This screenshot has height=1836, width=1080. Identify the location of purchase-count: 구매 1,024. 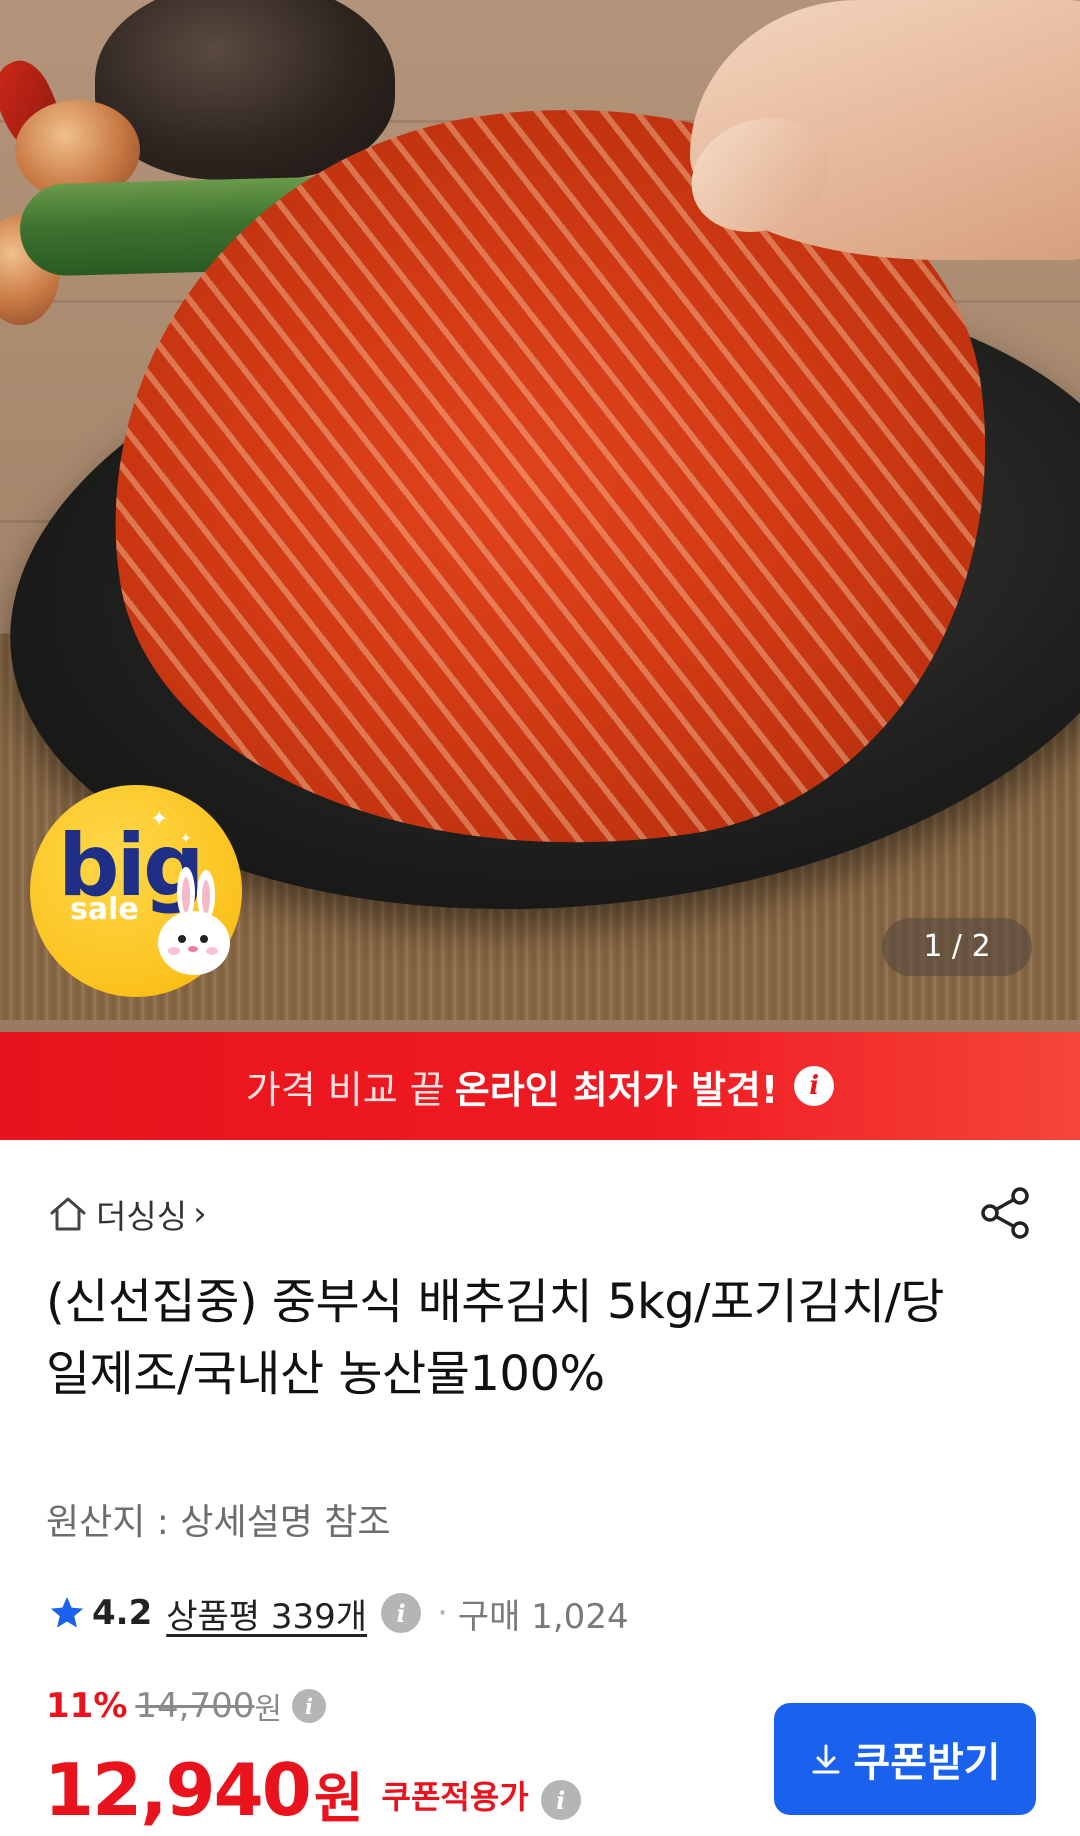
(543, 1616).